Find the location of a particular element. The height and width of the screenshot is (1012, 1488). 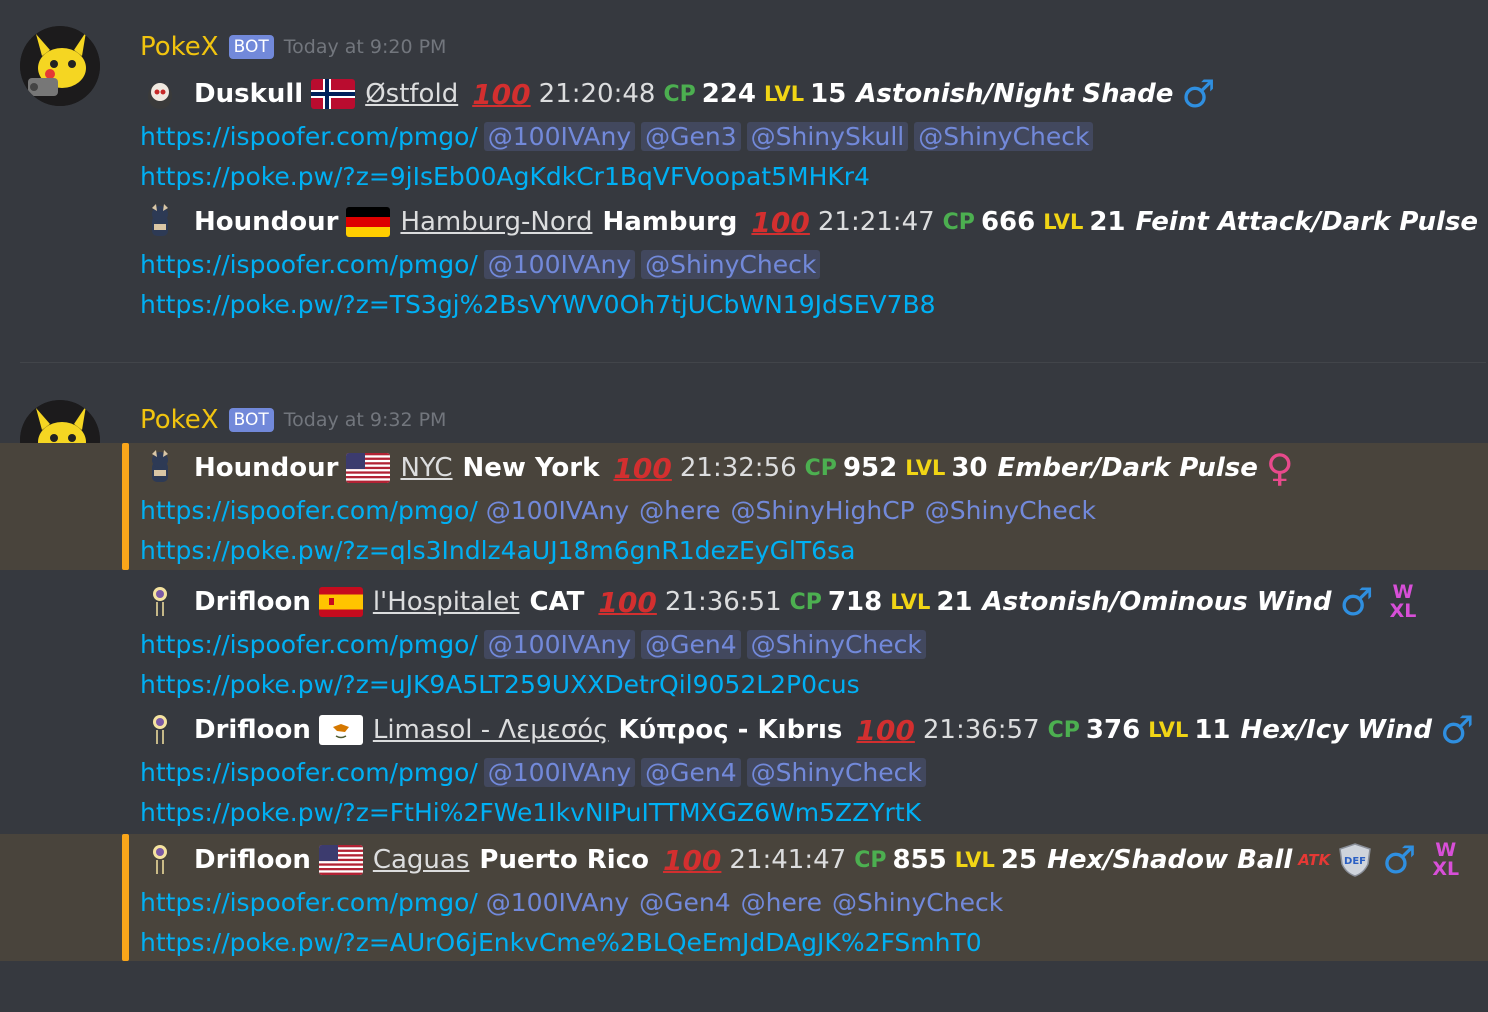

level-value: 21 is located at coordinates (1107, 222).